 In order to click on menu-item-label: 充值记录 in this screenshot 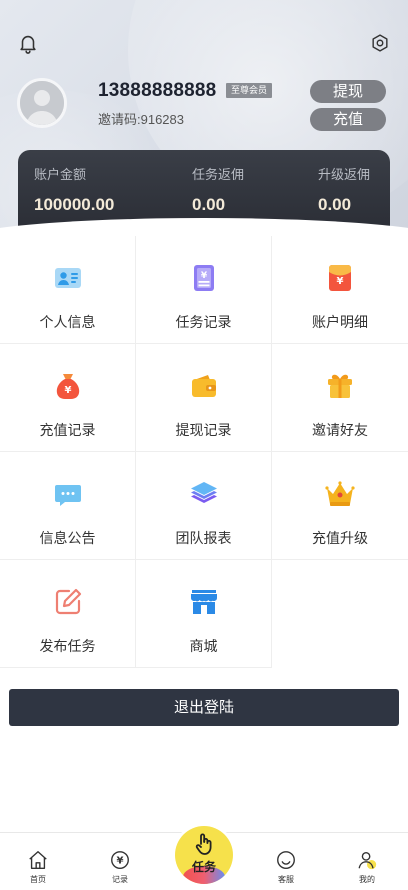, I will do `click(67, 430)`.